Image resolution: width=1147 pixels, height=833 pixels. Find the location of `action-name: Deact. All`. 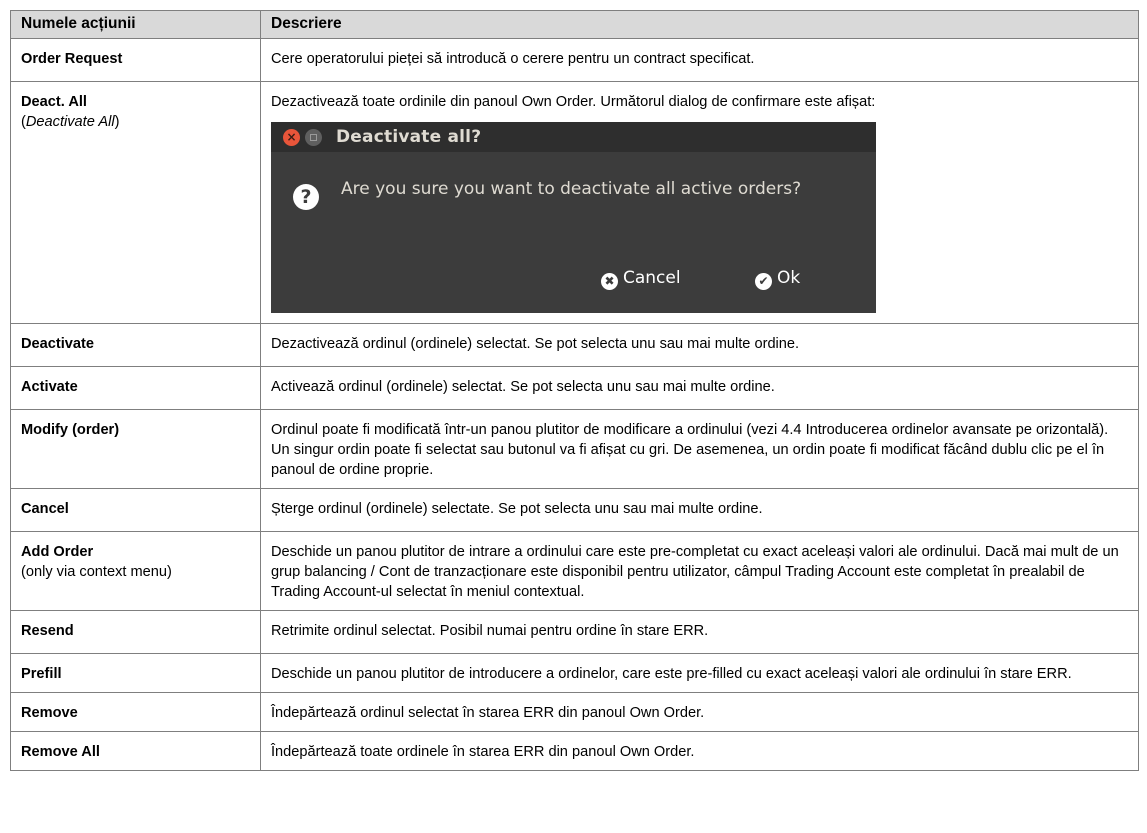

action-name: Deact. All is located at coordinates (54, 102).